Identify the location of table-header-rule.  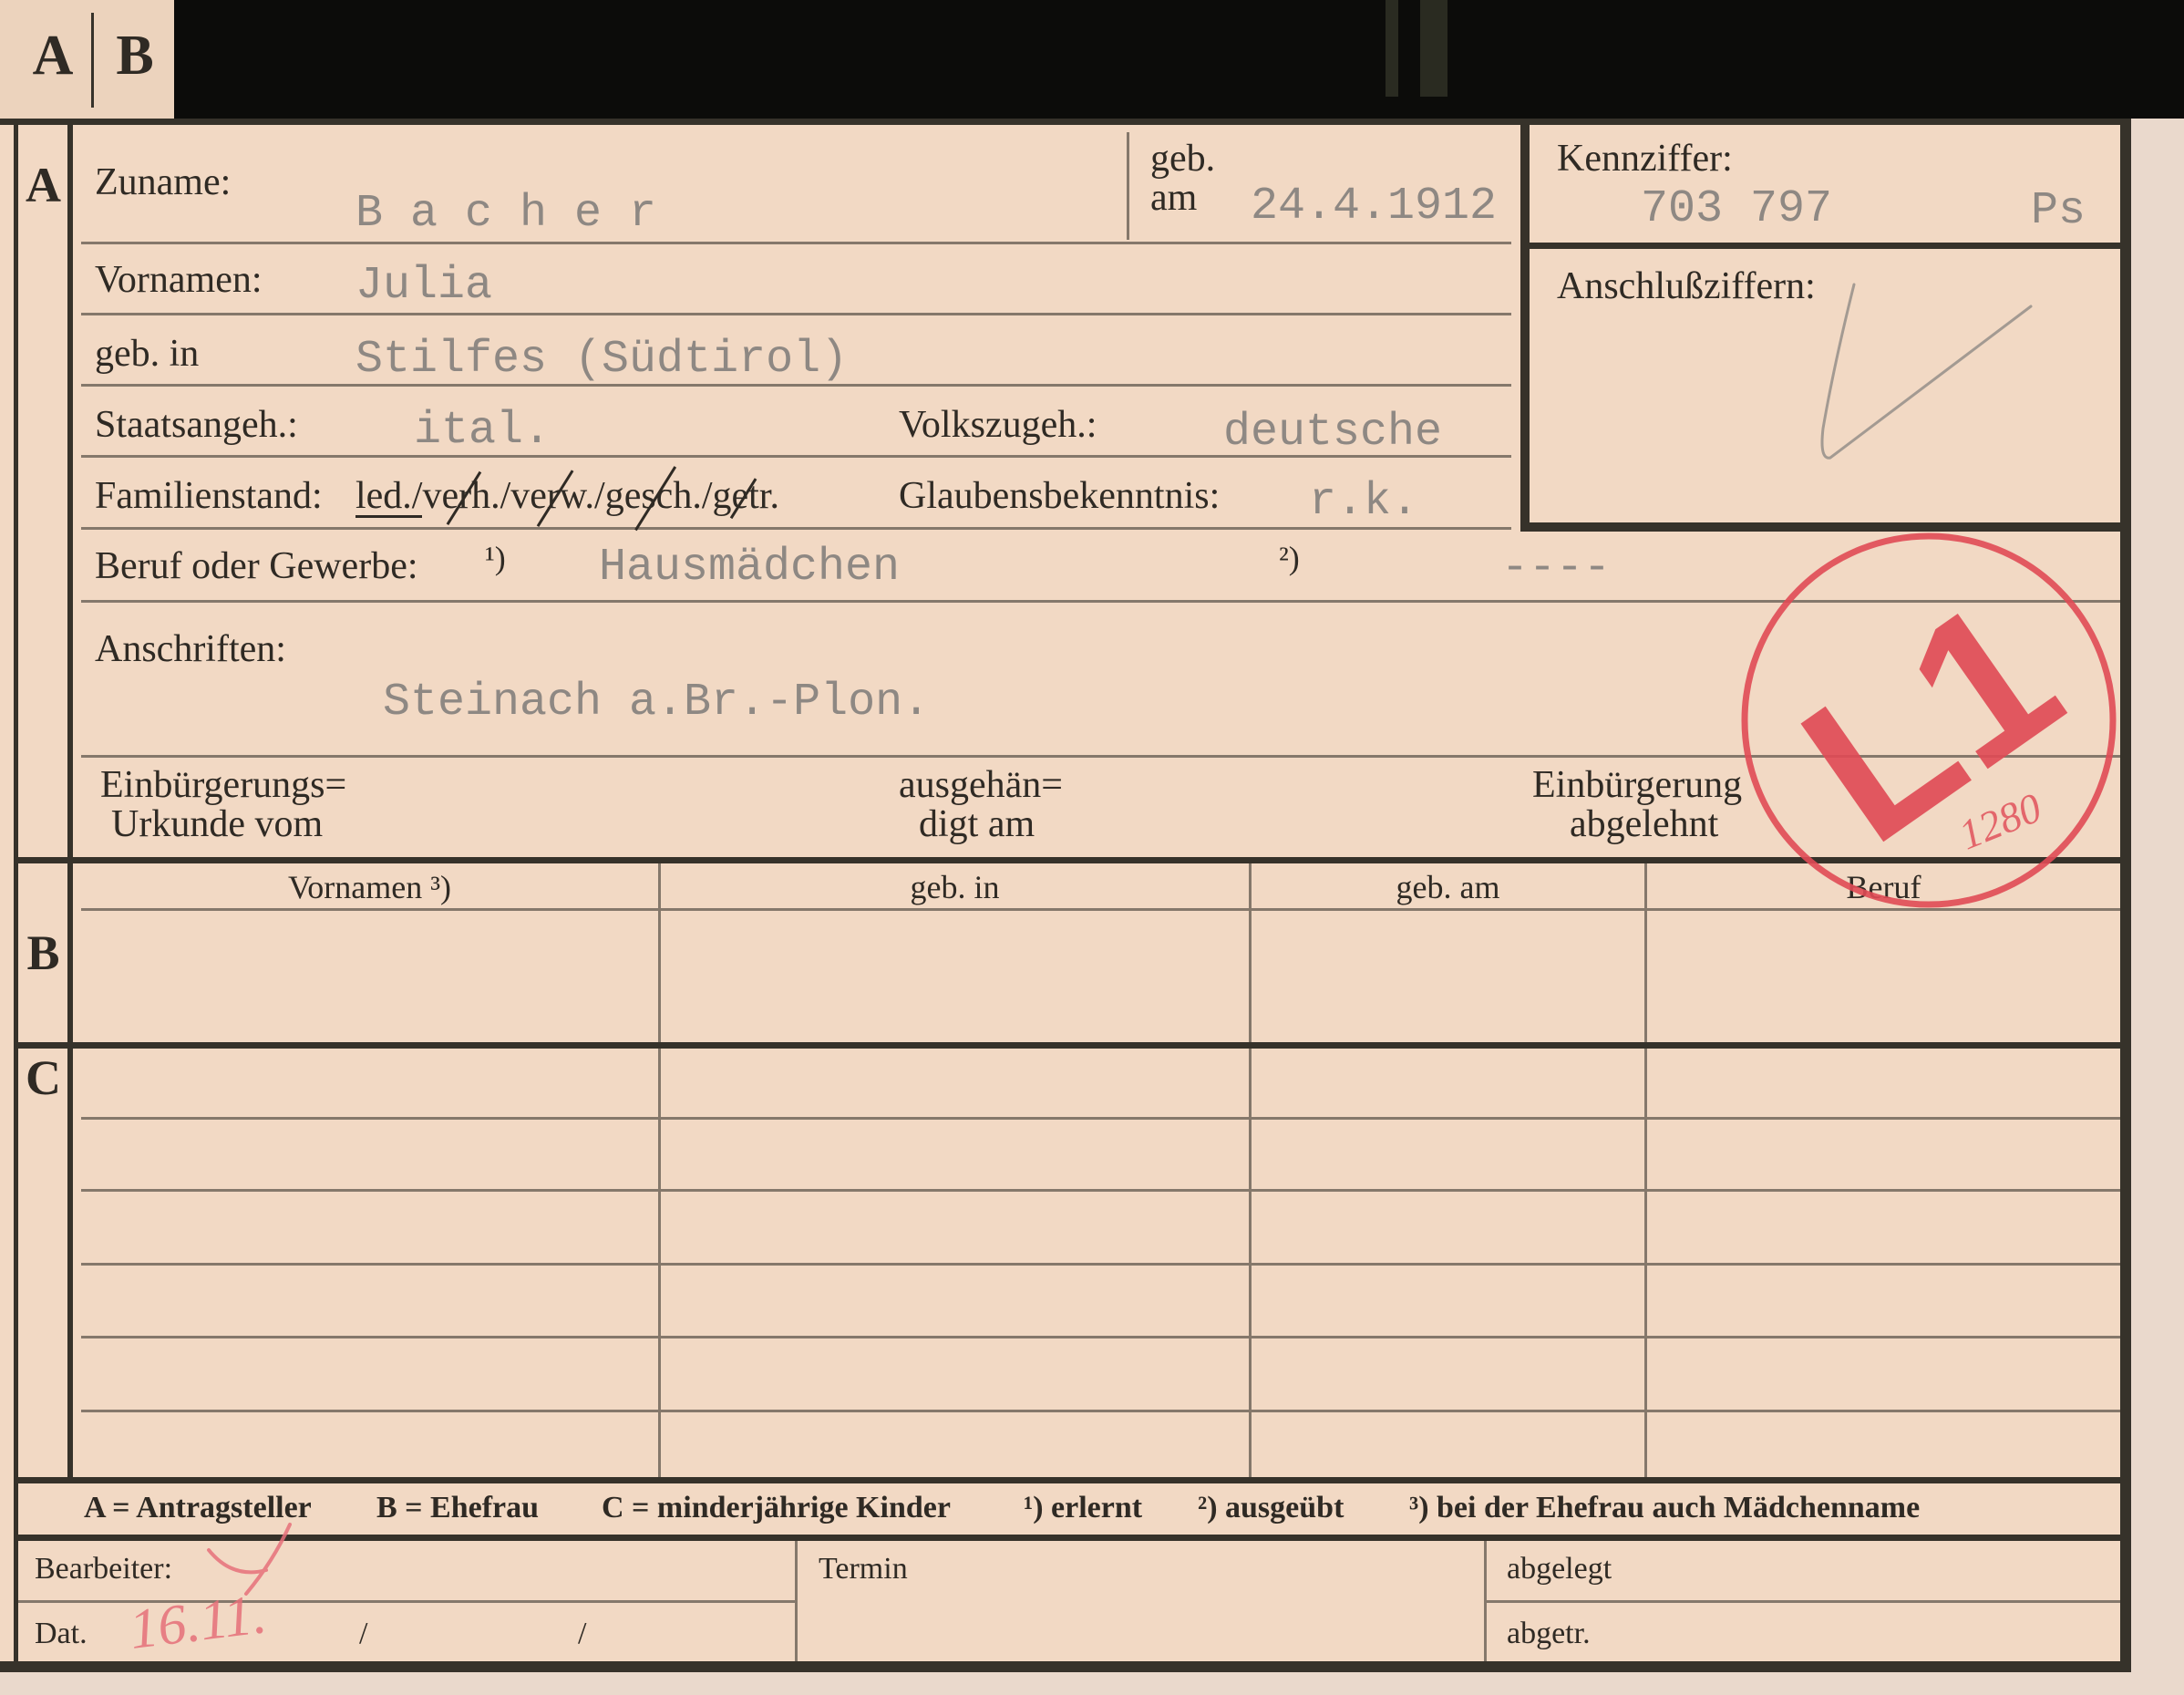
(1100, 909).